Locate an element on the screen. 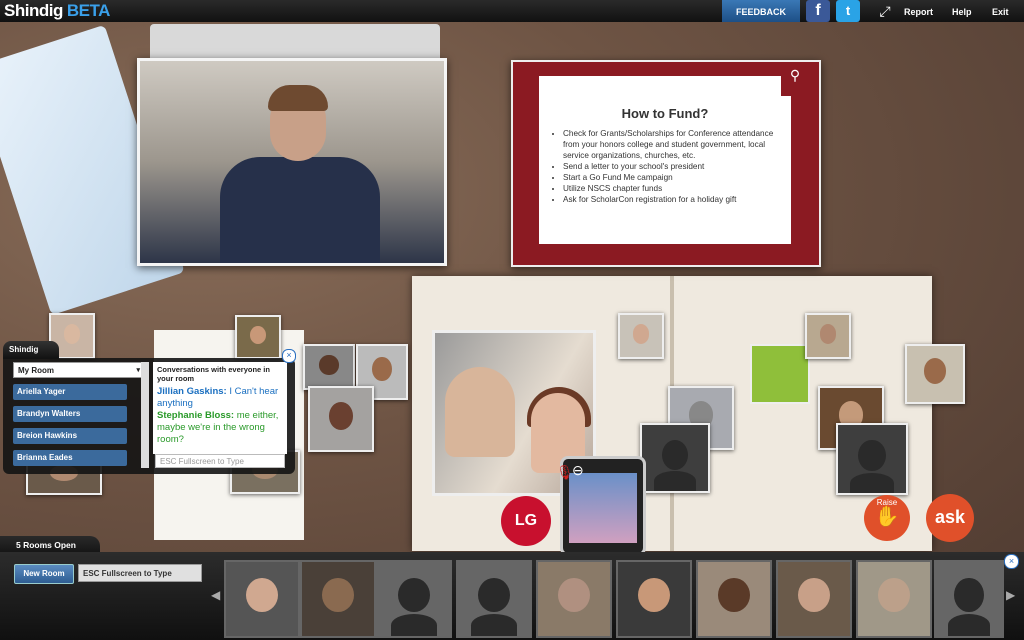 The image size is (1024, 640). lg-logo: LG is located at coordinates (526, 521).